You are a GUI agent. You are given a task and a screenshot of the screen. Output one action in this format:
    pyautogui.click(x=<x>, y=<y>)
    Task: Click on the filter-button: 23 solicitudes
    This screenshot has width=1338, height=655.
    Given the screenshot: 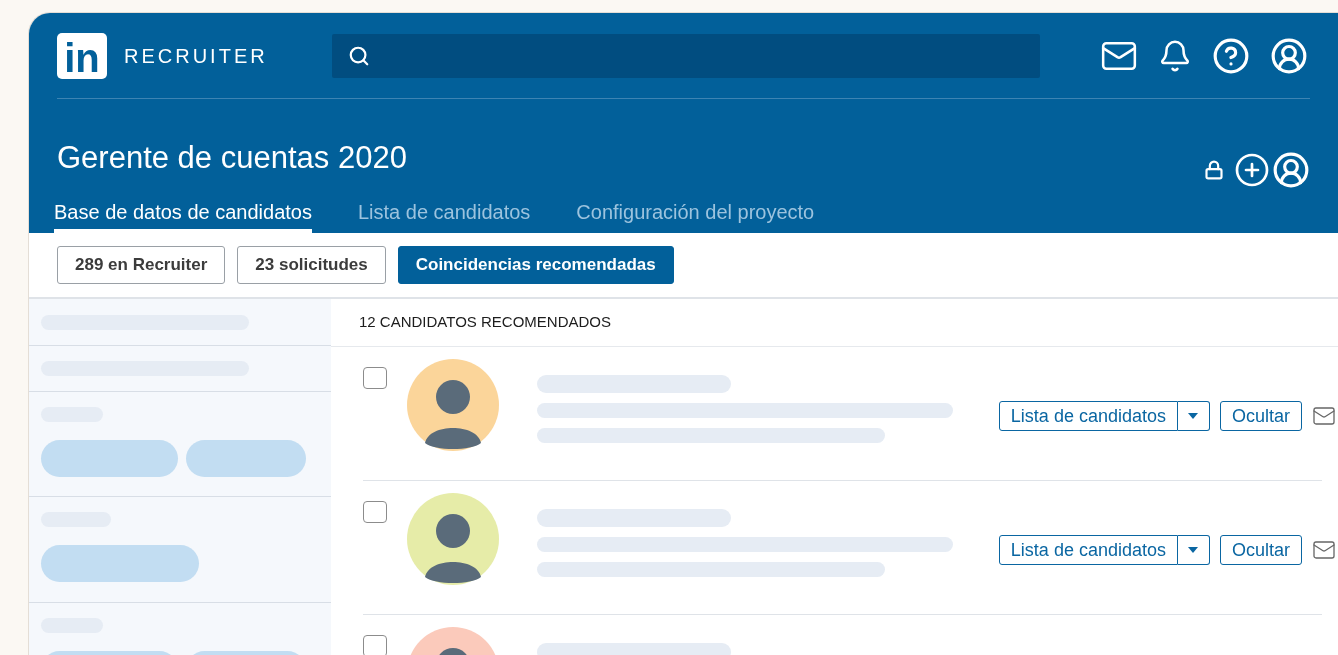 What is the action you would take?
    pyautogui.click(x=311, y=265)
    